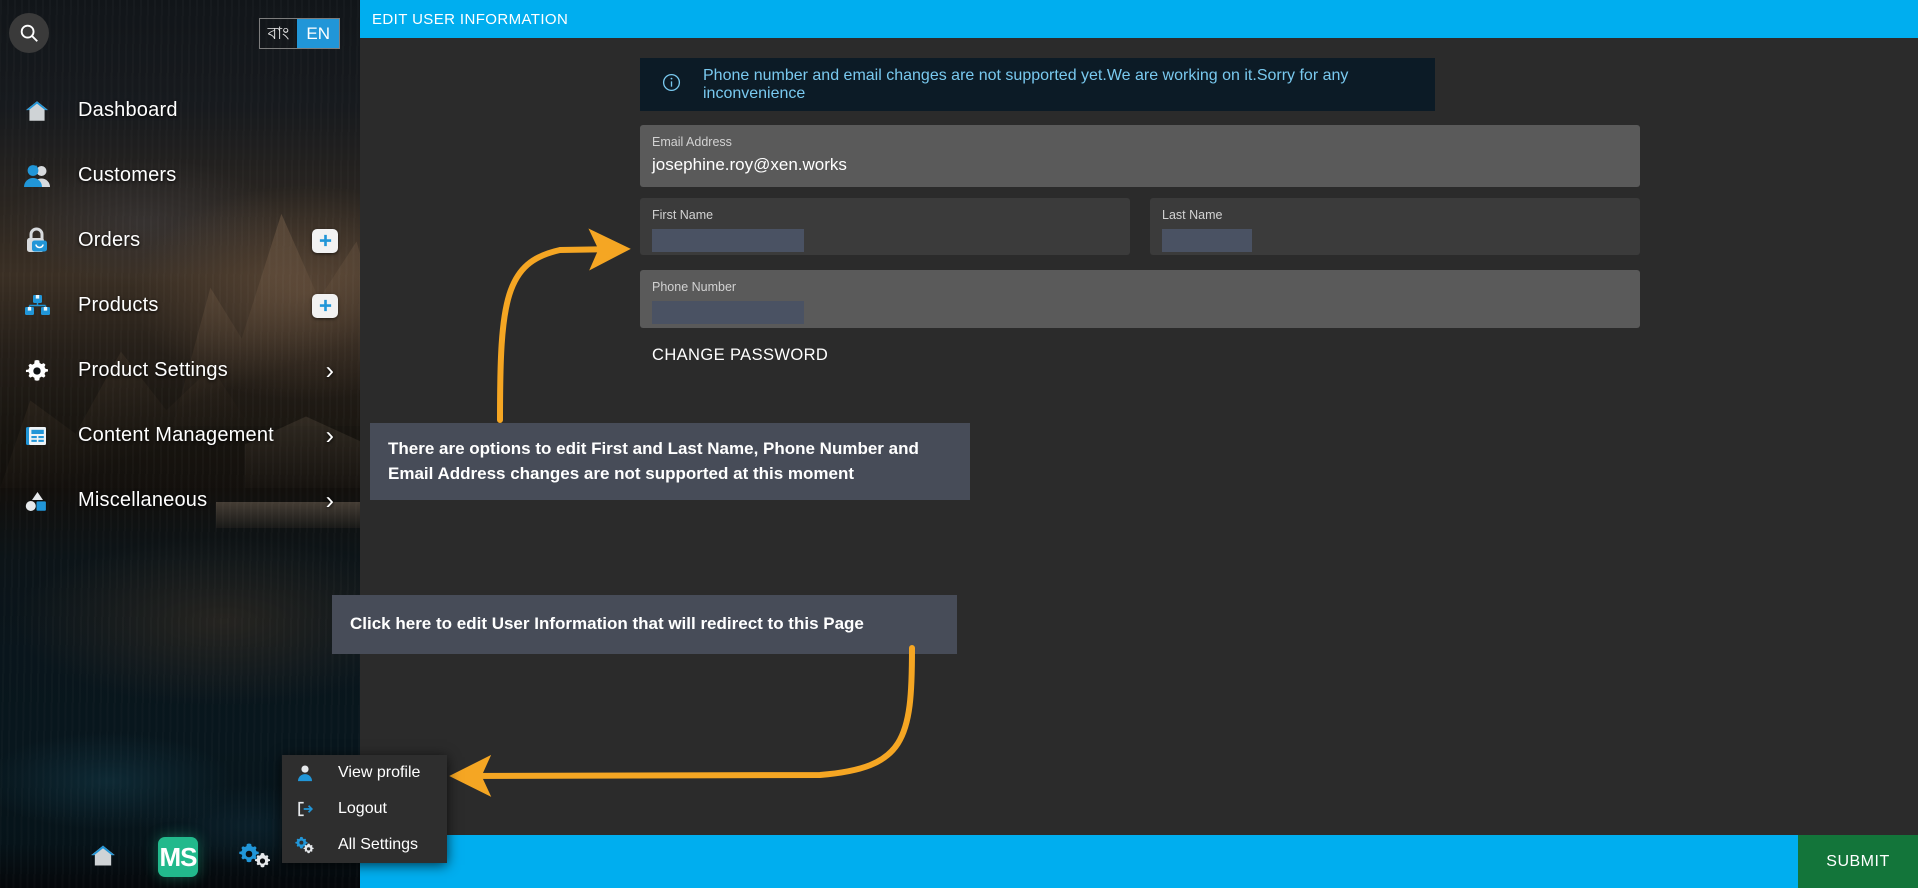  I want to click on sidebar-item-miscellaneous: Miscellaneous ›, so click(180, 500).